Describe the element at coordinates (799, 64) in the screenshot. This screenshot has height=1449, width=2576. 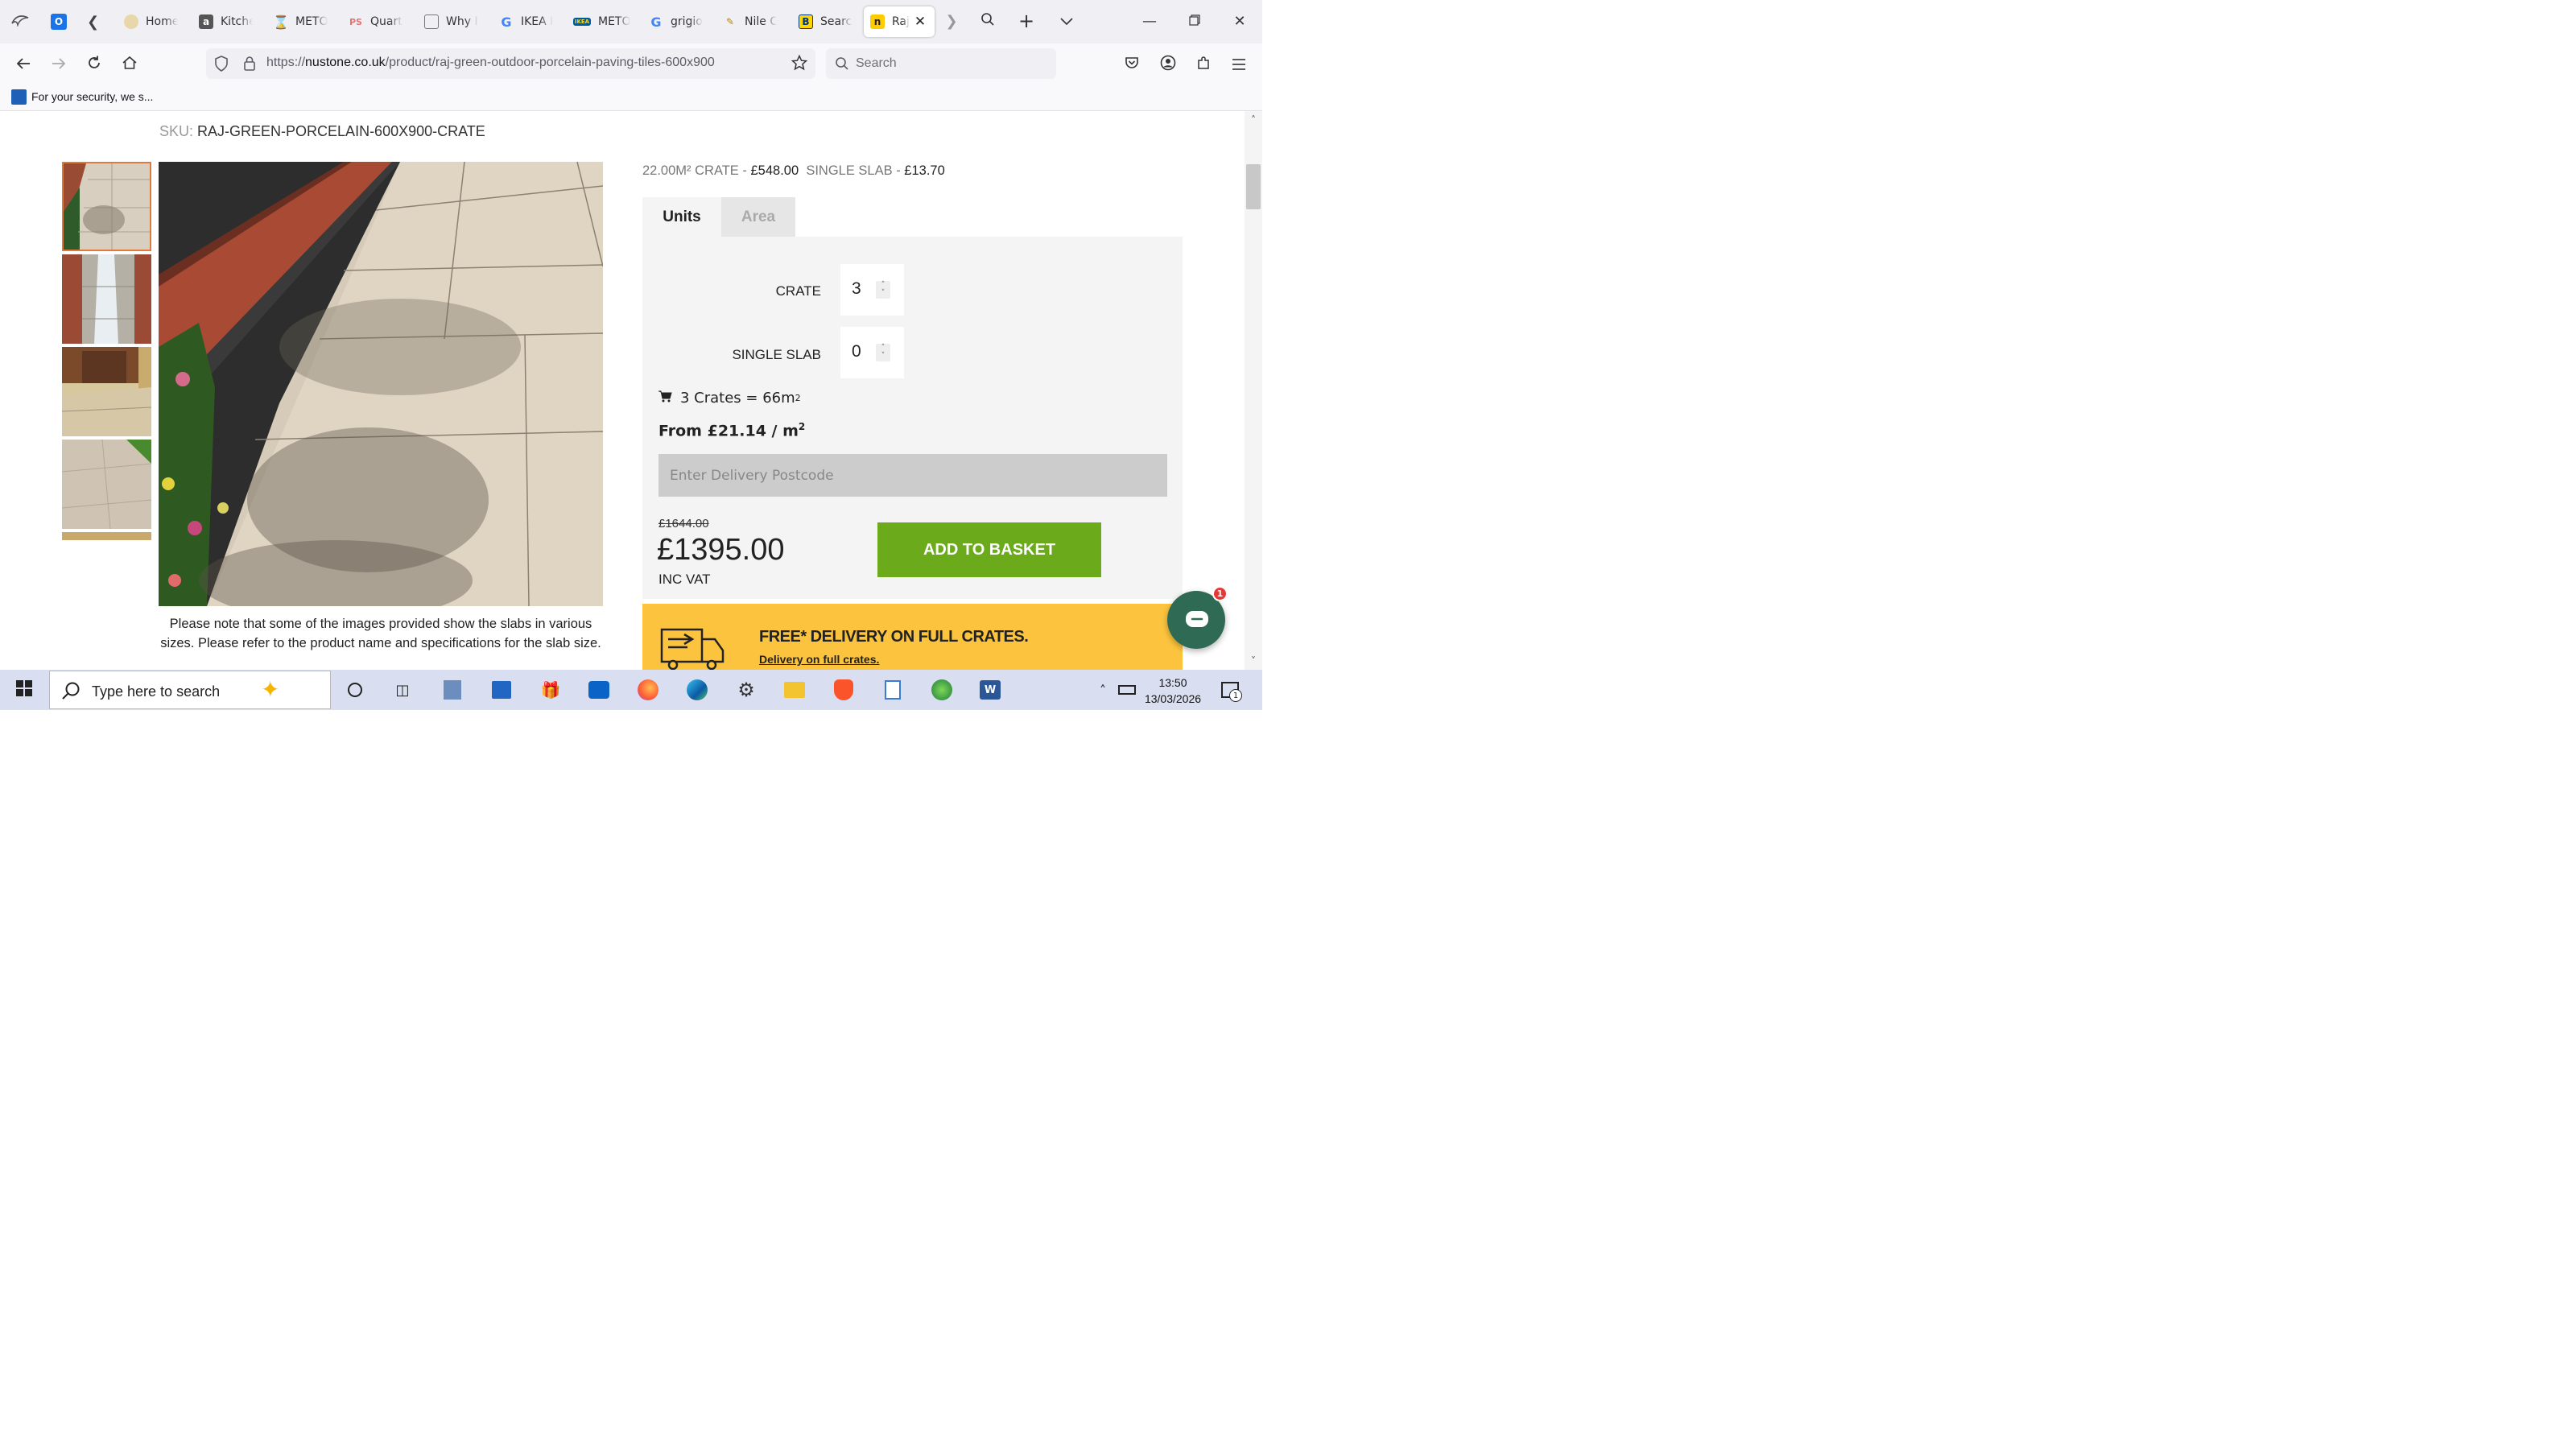
I see `bookmark-star-icon` at that location.